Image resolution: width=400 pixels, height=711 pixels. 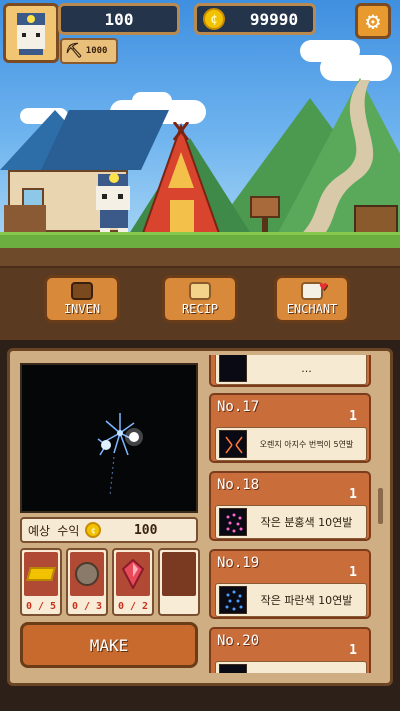 I want to click on ingredient-slot-gem: 0 / 2, so click(x=133, y=582).